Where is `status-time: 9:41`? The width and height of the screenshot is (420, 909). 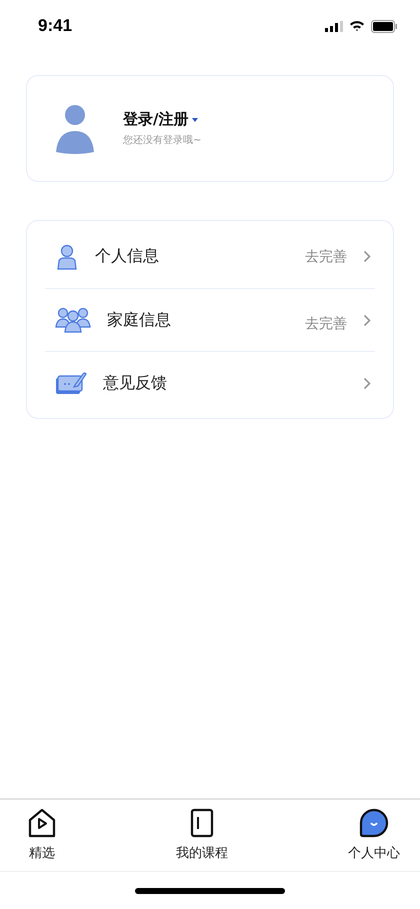 status-time: 9:41 is located at coordinates (55, 26).